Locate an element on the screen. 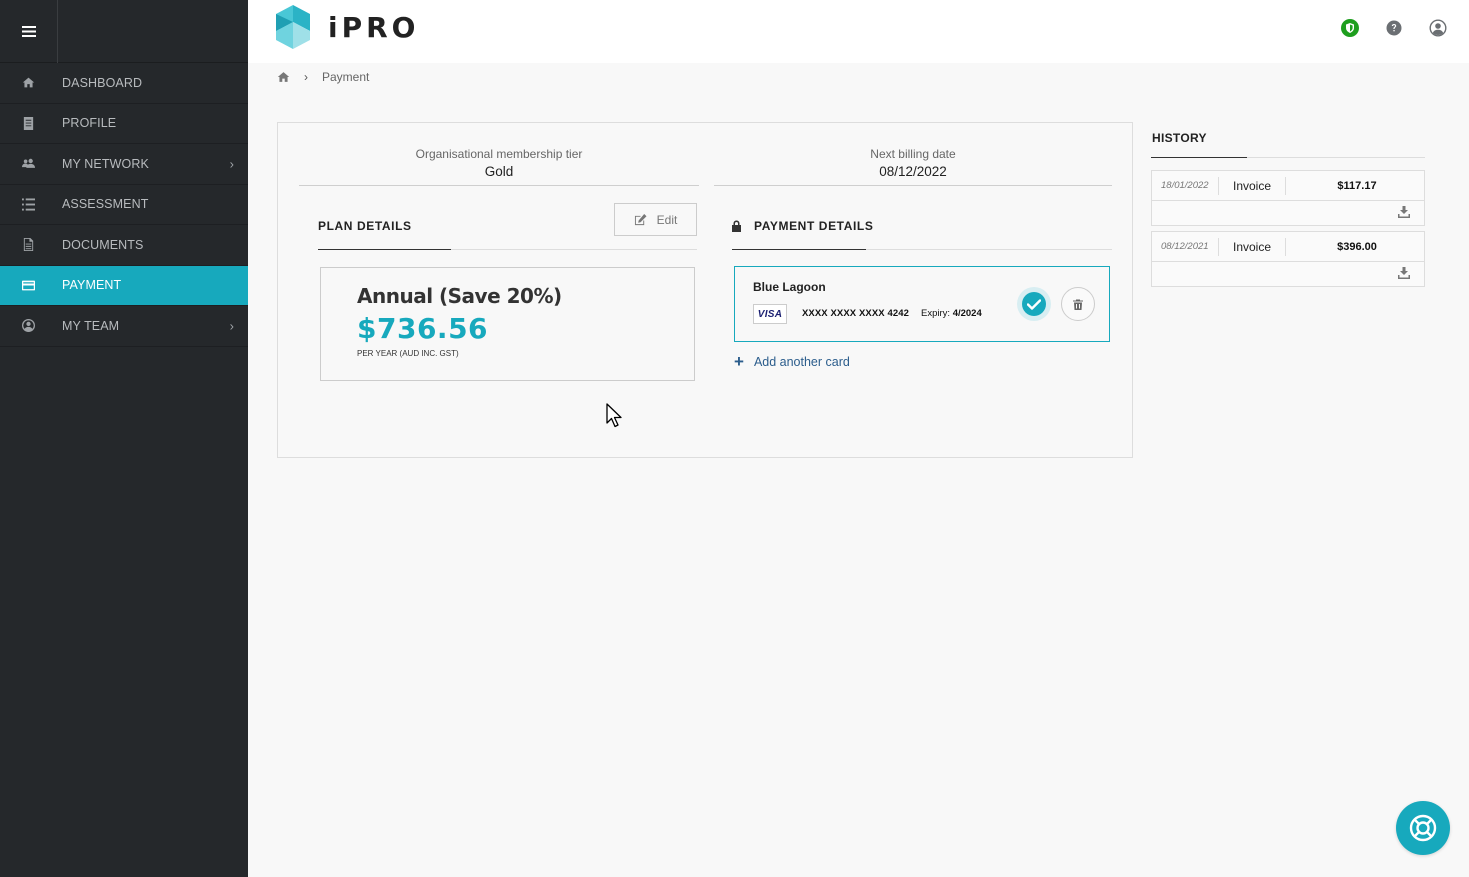  history-item: 18/01/2022 Invoice $117.17 is located at coordinates (1288, 198).